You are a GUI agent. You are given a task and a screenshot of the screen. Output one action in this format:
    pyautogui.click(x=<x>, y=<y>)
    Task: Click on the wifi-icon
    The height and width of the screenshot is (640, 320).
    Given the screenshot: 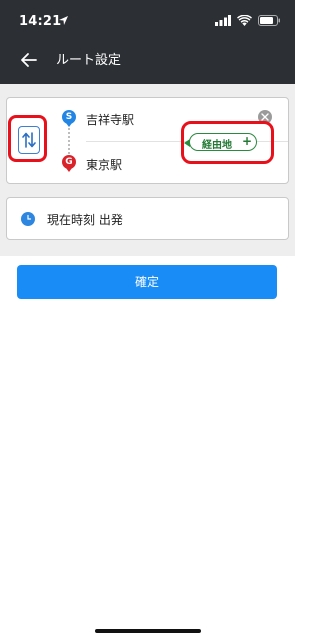 What is the action you would take?
    pyautogui.click(x=244, y=20)
    